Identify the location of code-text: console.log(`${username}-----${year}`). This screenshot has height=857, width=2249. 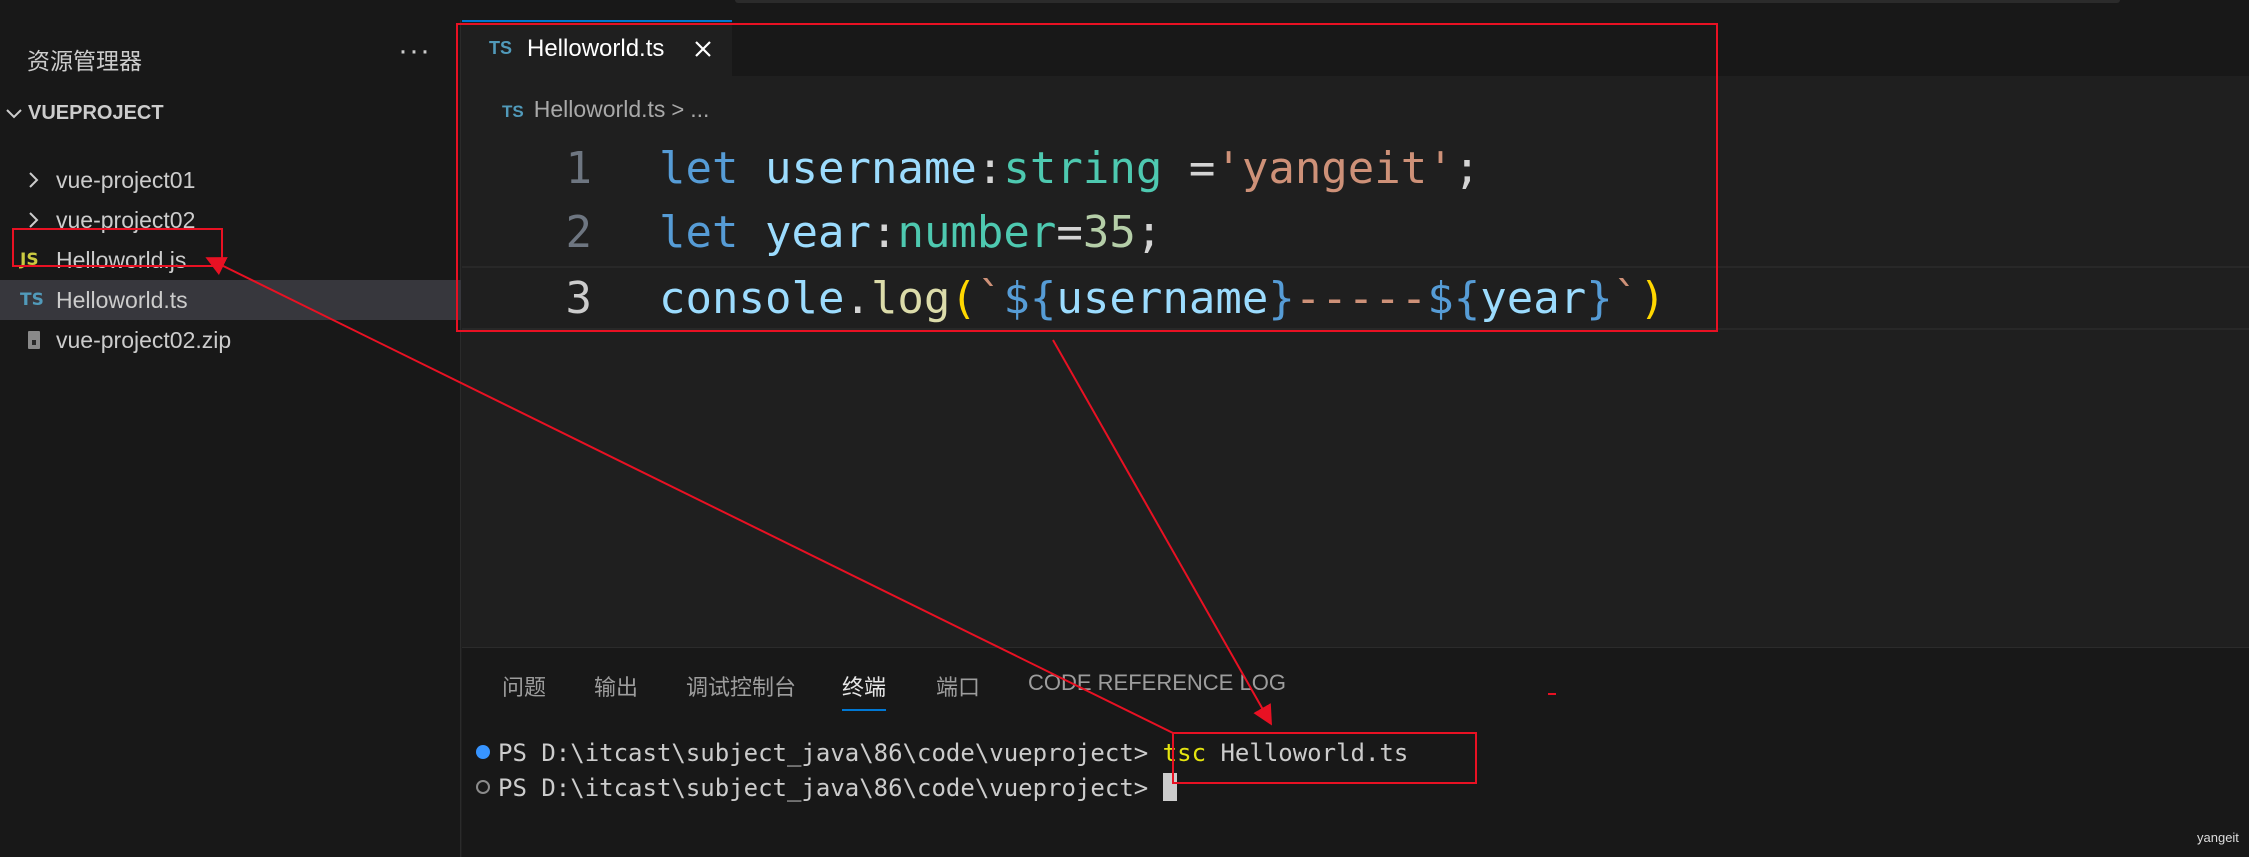
(1162, 298).